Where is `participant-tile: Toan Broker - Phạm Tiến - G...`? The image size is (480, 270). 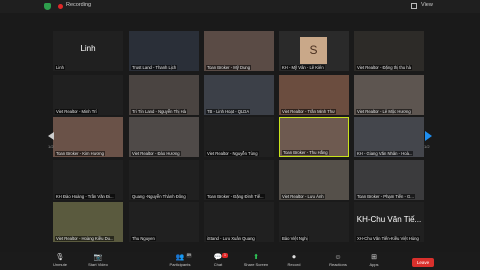
participant-tile: Toan Broker - Phạm Tiến - G... is located at coordinates (389, 180).